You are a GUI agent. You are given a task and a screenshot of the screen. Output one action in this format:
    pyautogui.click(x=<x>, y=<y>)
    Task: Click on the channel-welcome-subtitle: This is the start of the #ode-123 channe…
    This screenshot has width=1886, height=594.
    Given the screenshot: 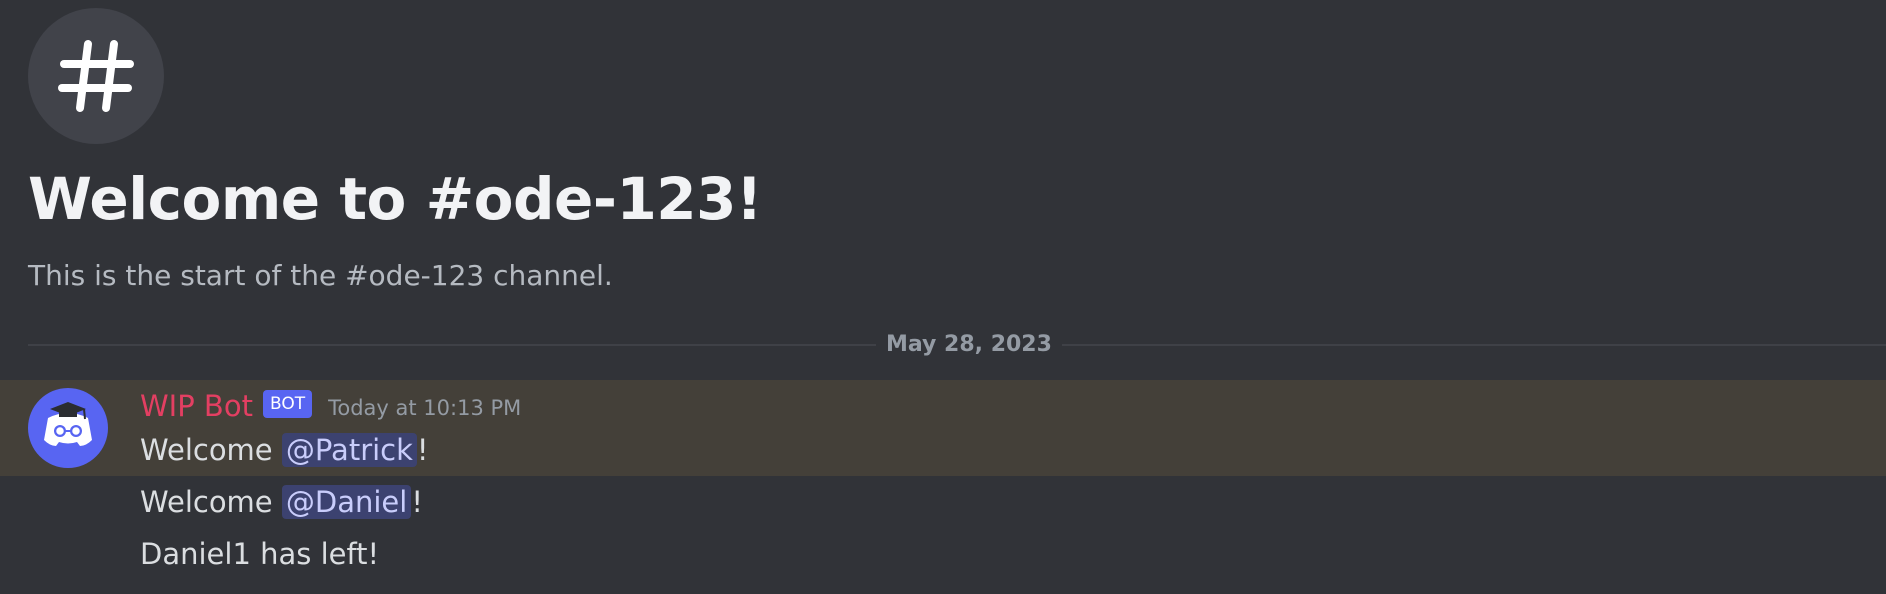 What is the action you would take?
    pyautogui.click(x=320, y=275)
    